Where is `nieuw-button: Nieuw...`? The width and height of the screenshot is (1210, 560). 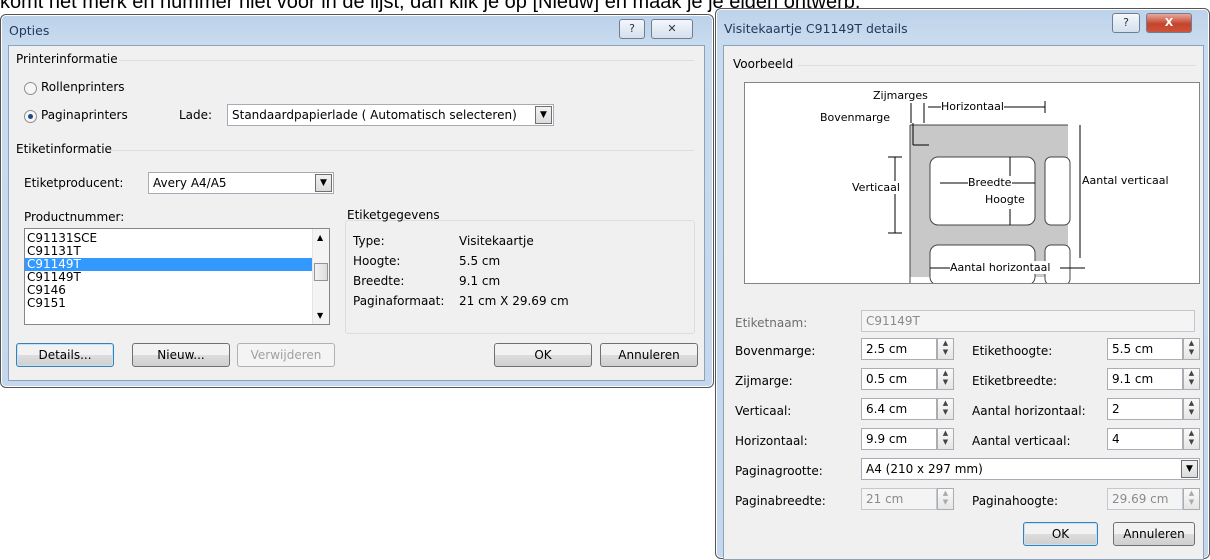 nieuw-button: Nieuw... is located at coordinates (181, 355).